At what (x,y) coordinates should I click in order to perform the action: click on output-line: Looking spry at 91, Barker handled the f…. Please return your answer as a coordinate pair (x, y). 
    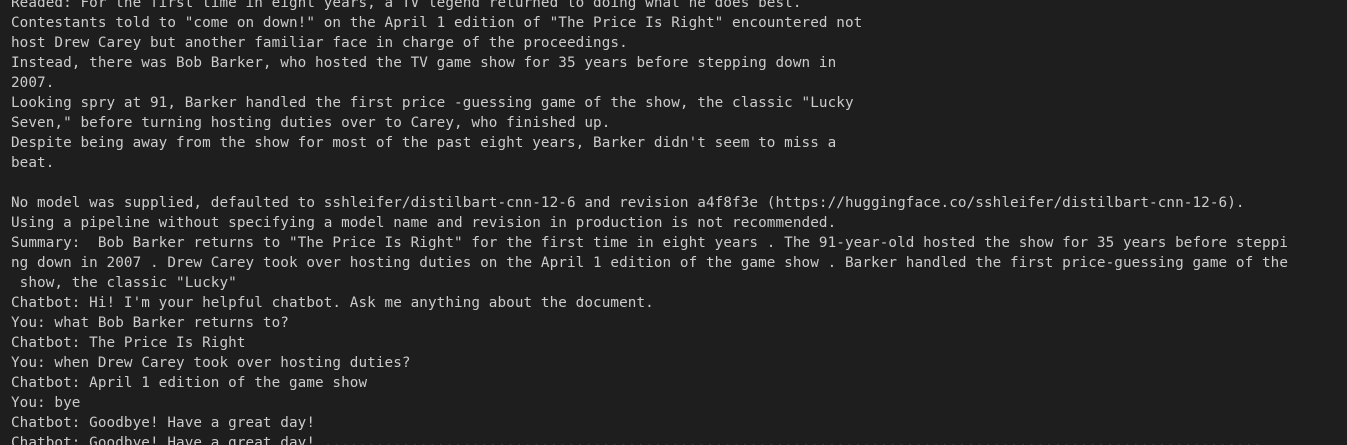
    Looking at the image, I should click on (432, 103).